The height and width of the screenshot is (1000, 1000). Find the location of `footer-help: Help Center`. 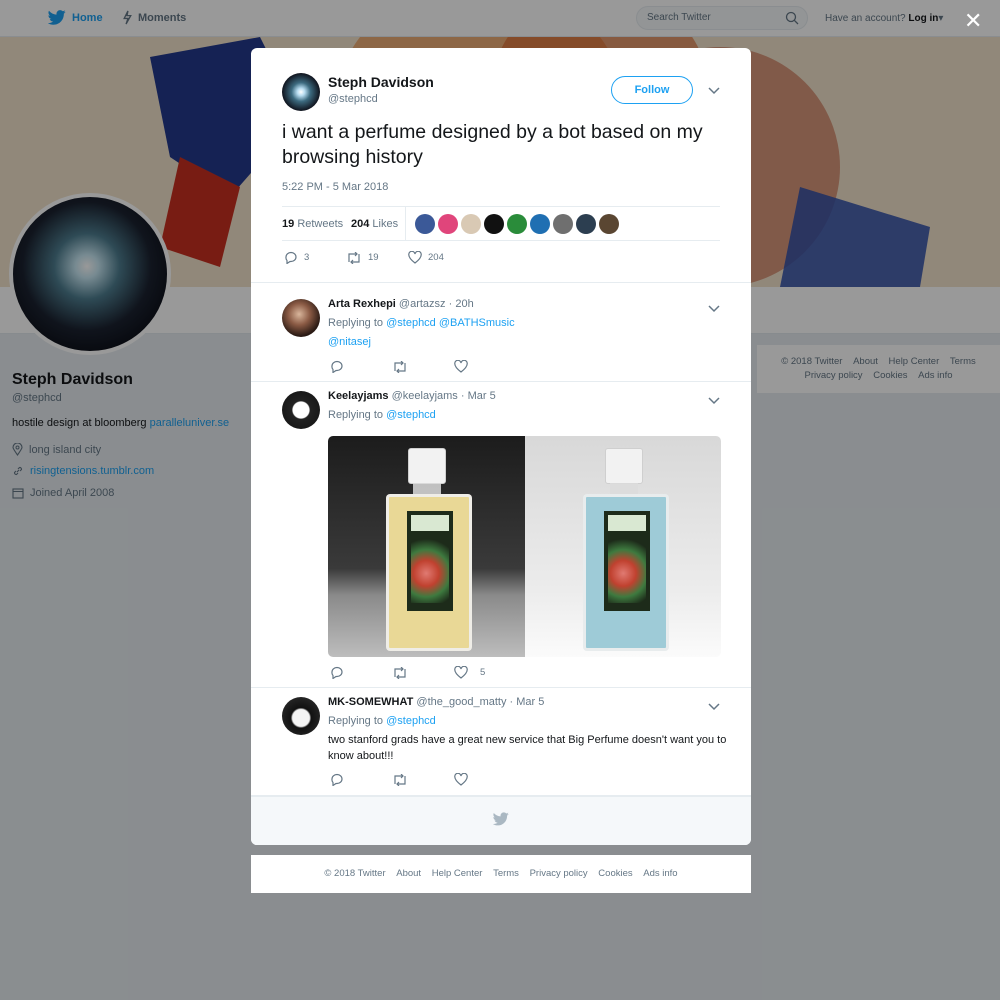

footer-help: Help Center is located at coordinates (457, 873).